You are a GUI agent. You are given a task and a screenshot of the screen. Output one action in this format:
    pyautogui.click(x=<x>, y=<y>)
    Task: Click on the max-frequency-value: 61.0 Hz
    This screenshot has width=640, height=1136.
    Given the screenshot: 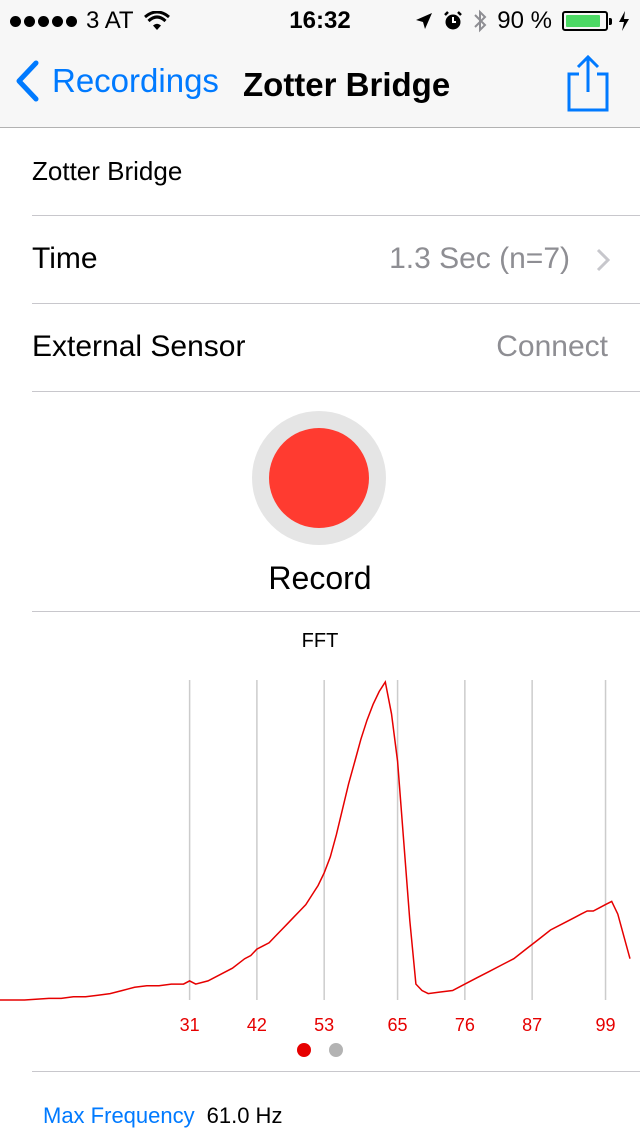 What is the action you would take?
    pyautogui.click(x=244, y=1115)
    